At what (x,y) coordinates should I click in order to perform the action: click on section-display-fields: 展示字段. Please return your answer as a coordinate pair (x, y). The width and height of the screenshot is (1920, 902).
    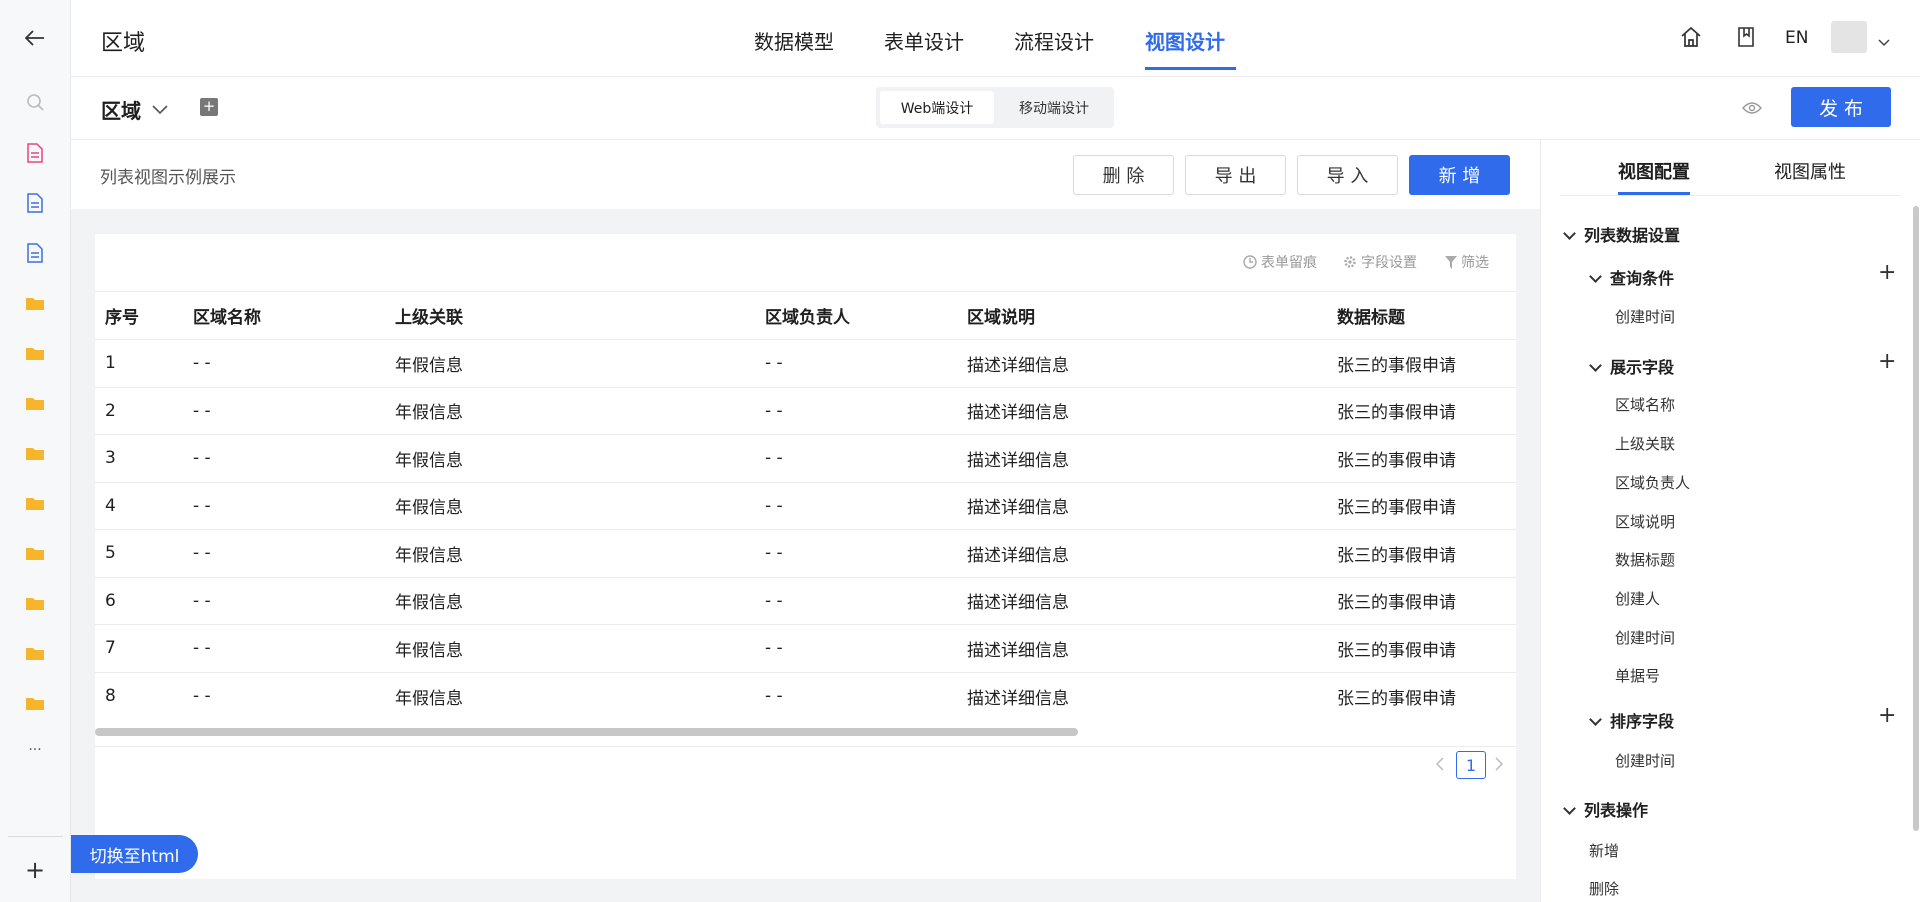
    Looking at the image, I should click on (1631, 366).